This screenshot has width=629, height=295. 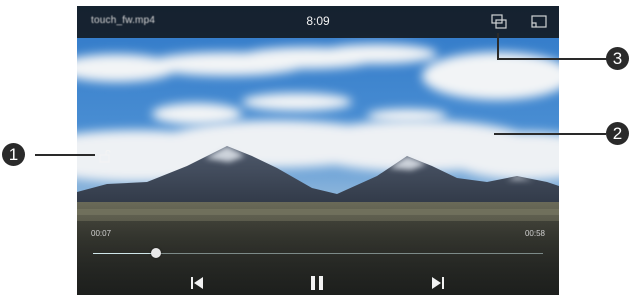 I want to click on callout-3-leader, so click(x=552, y=59).